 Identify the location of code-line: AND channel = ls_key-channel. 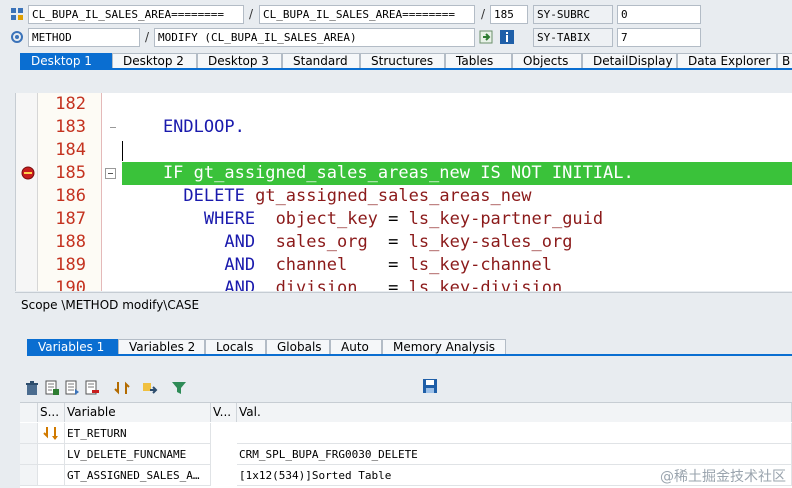
(457, 265).